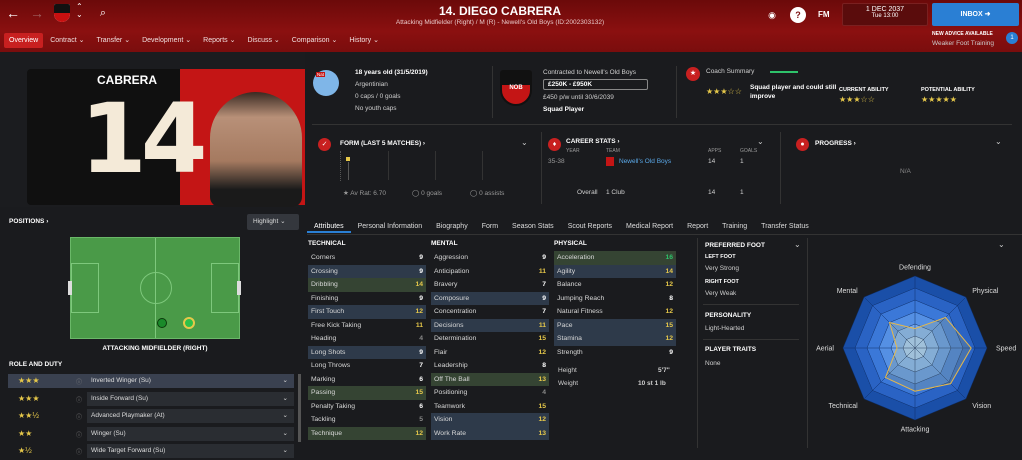 This screenshot has width=1022, height=460. What do you see at coordinates (166, 40) in the screenshot?
I see `menu-development: Development ⌄` at bounding box center [166, 40].